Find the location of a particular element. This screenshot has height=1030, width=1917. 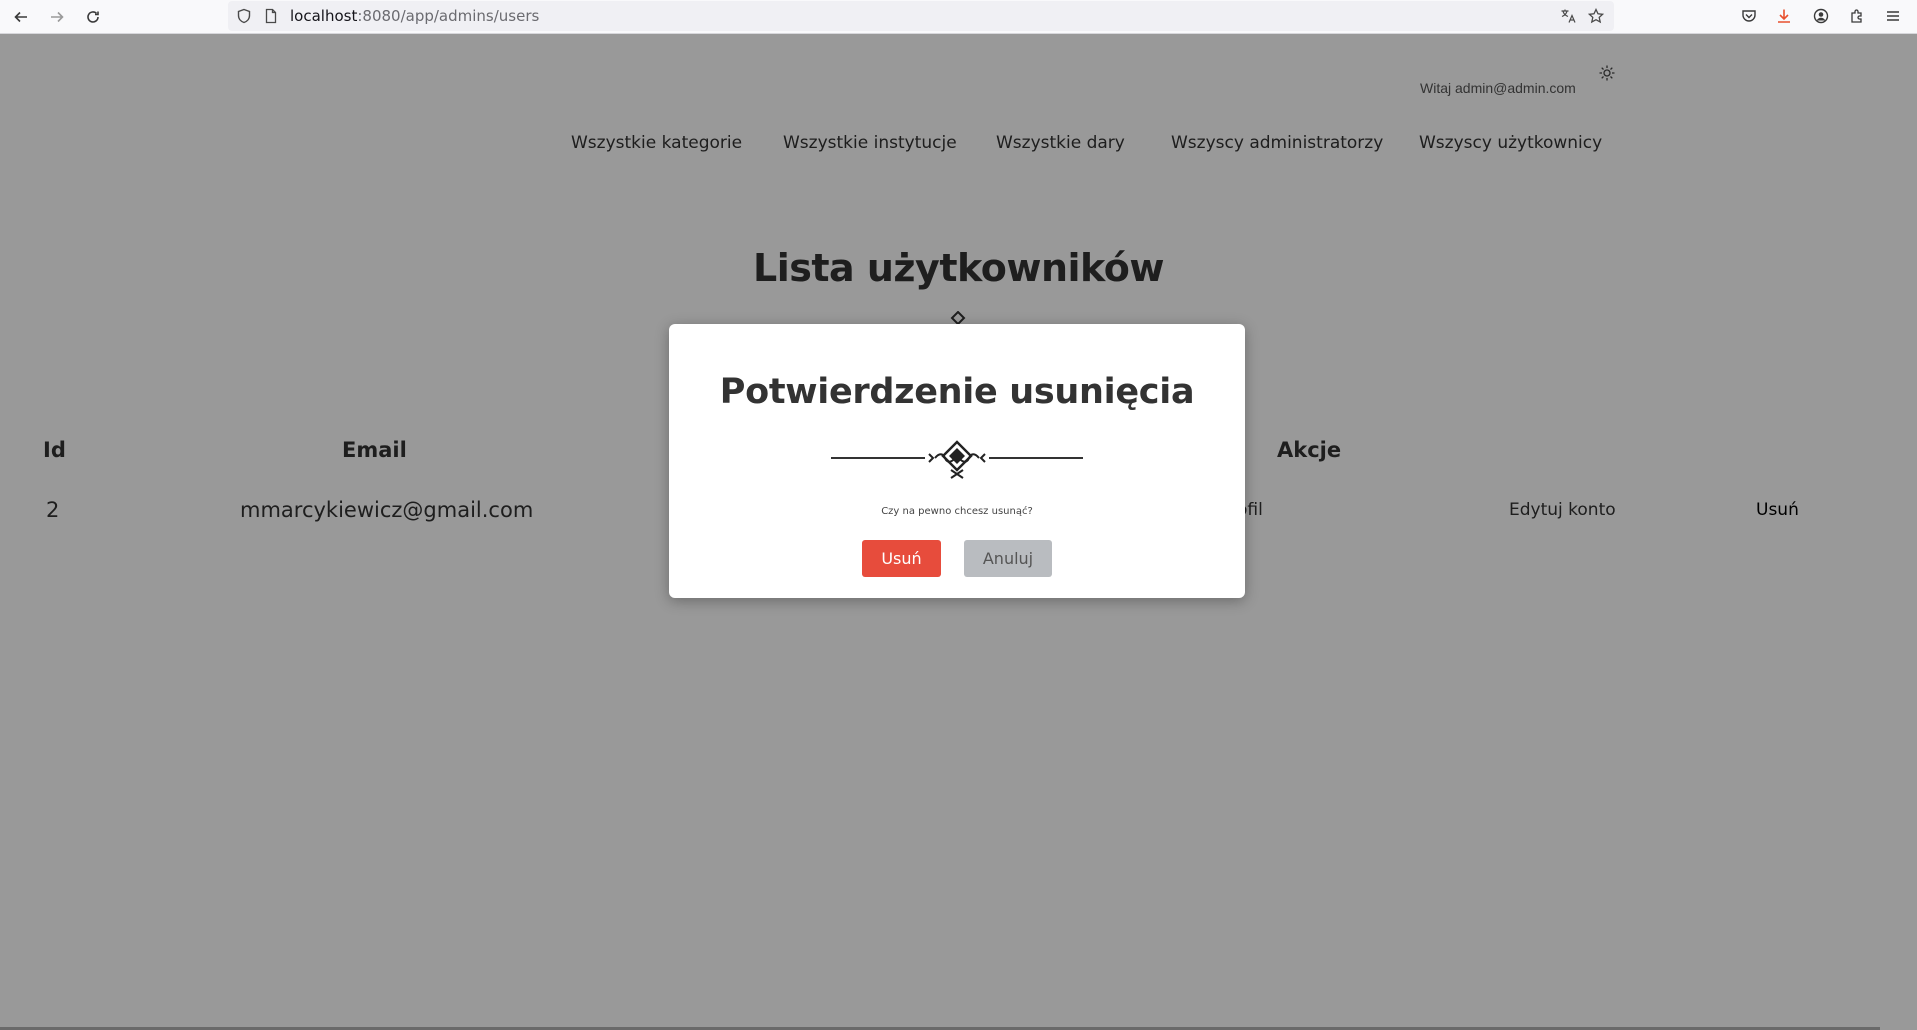

url-text: localhost:8080/app/admins/users is located at coordinates (414, 16).